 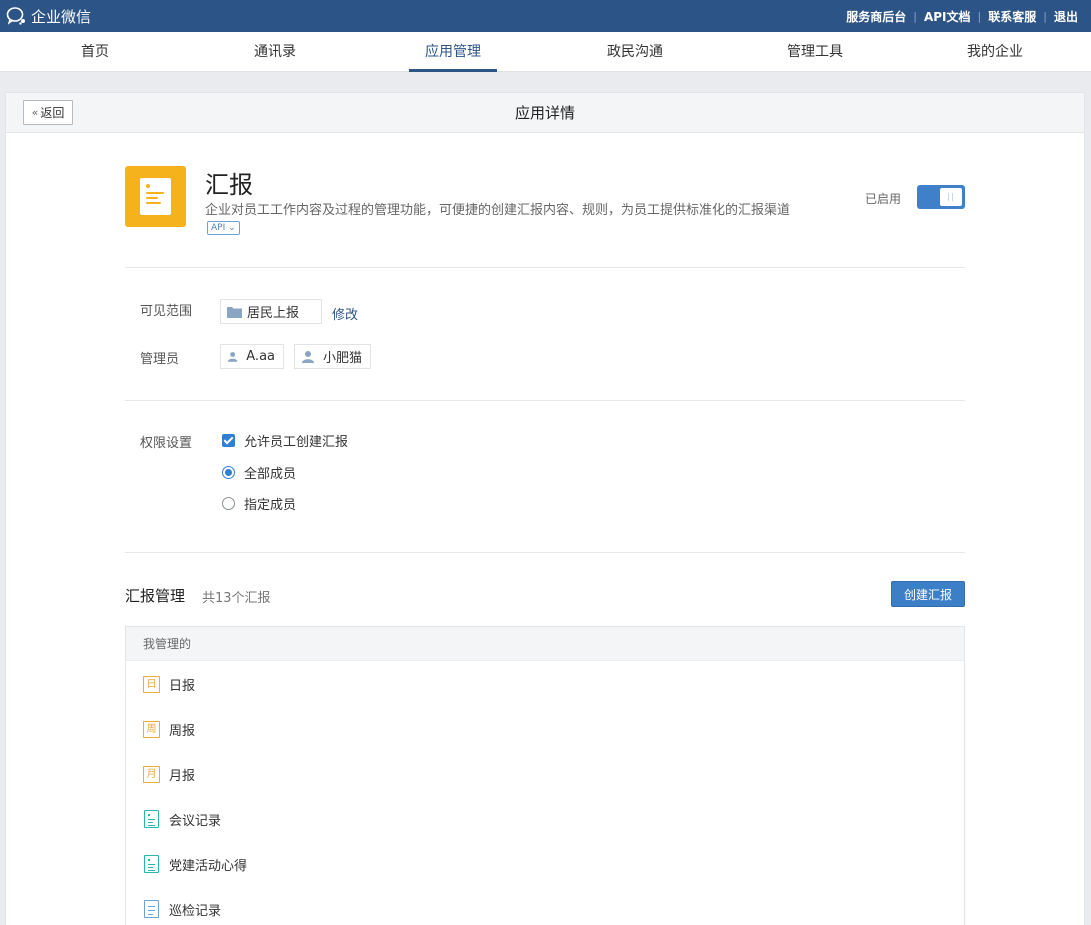 I want to click on card-header: 应用详情 « 返回, so click(x=545, y=113).